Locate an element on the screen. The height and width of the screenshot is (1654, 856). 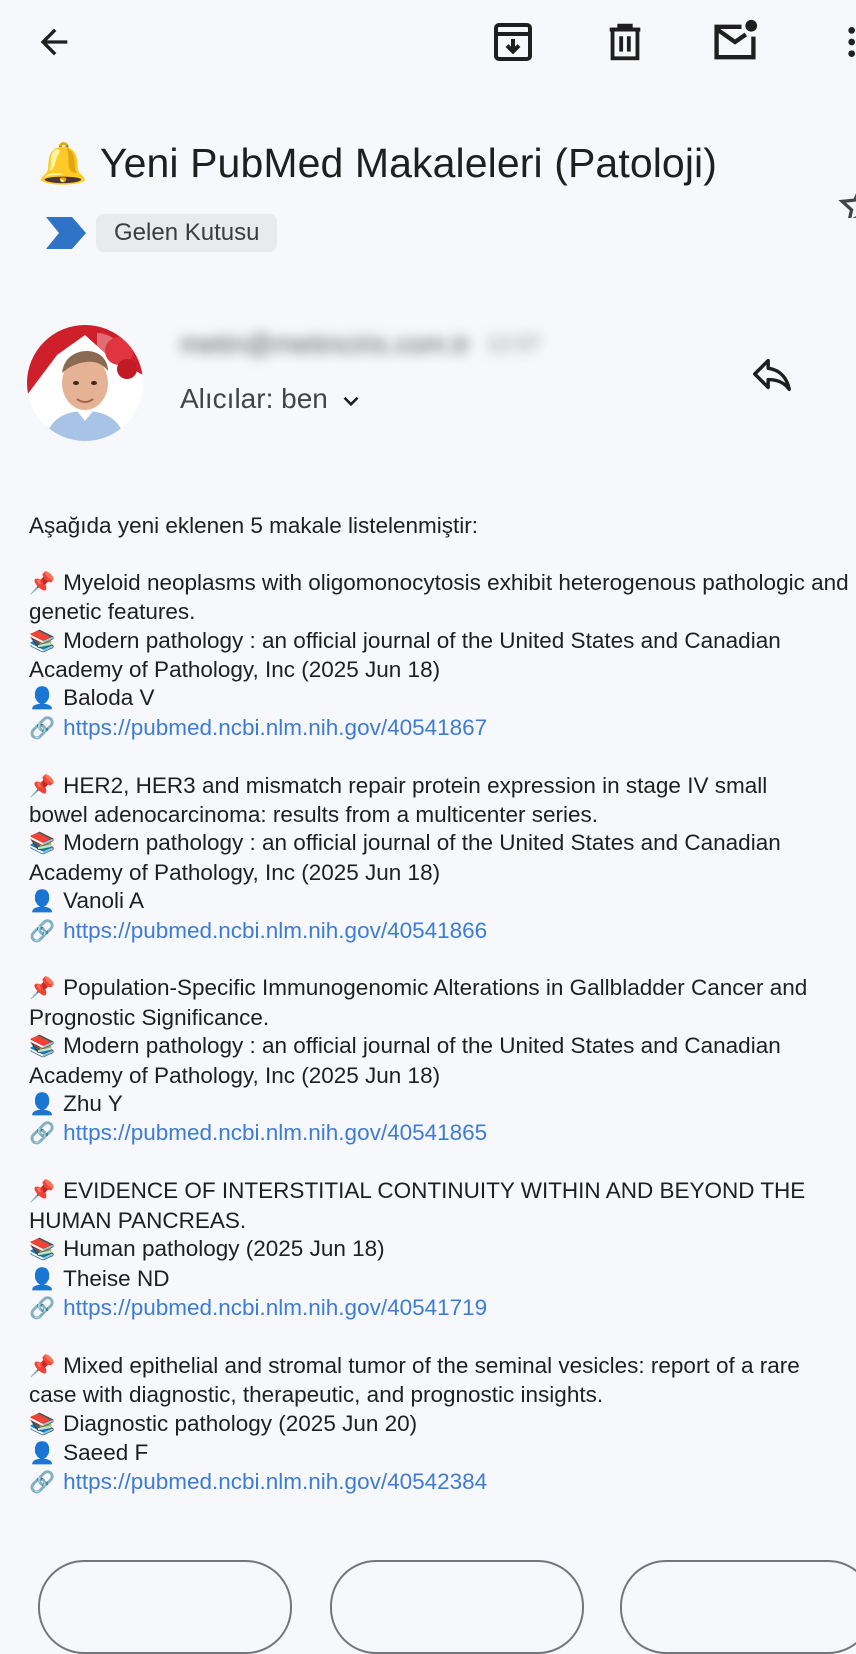
sent-time: 12:07 is located at coordinates (513, 343).